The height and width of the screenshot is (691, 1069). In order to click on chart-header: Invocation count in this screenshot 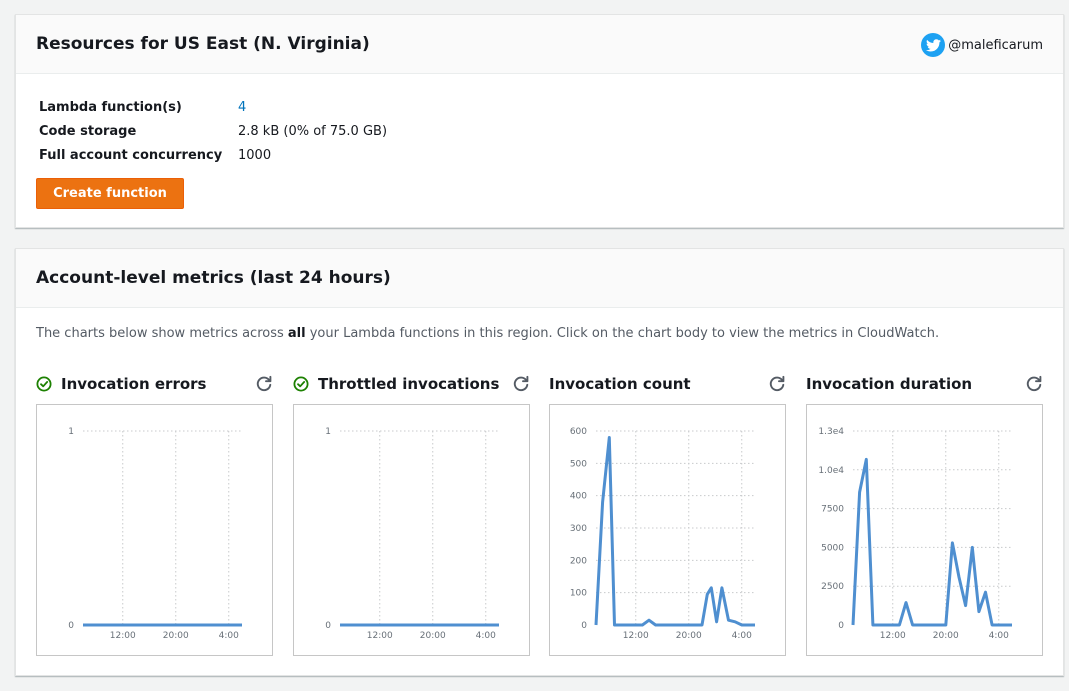, I will do `click(667, 384)`.